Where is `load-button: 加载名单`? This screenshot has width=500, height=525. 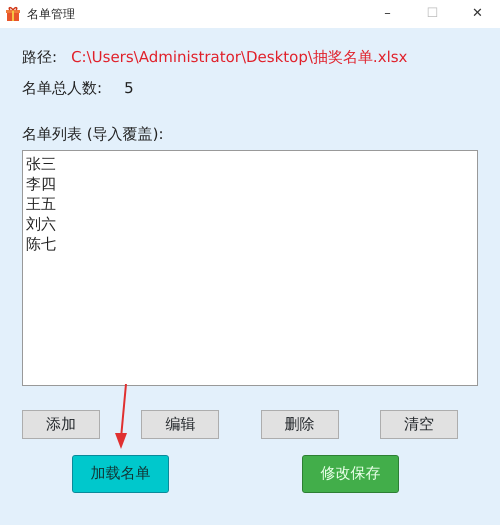 load-button: 加载名单 is located at coordinates (120, 473).